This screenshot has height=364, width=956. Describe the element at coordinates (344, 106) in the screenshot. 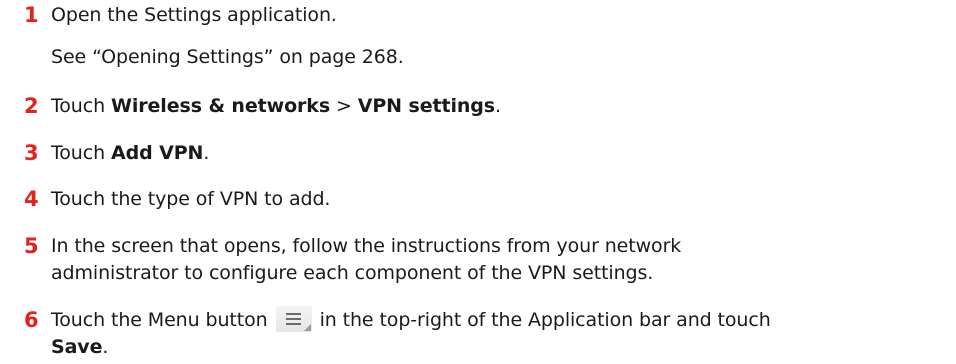

I see `step-text-part: >` at that location.